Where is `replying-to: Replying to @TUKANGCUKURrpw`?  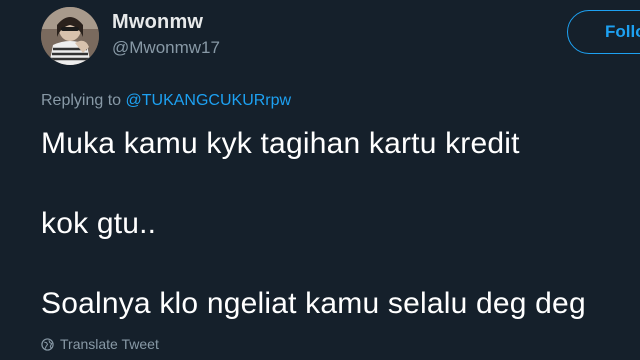 replying-to: Replying to @TUKANGCUKURrpw is located at coordinates (166, 101).